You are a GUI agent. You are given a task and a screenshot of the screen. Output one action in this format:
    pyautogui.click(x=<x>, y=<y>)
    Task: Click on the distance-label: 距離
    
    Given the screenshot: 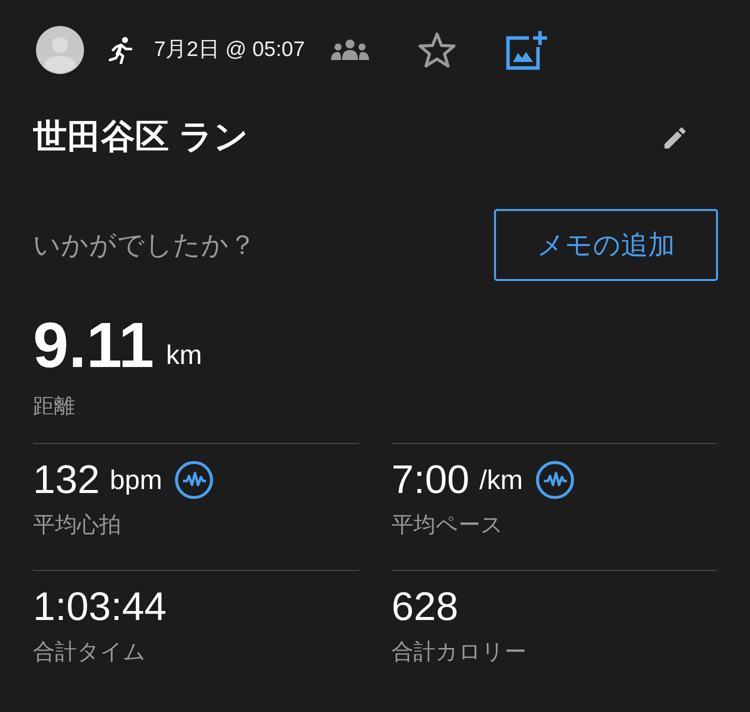 What is the action you would take?
    pyautogui.click(x=54, y=407)
    